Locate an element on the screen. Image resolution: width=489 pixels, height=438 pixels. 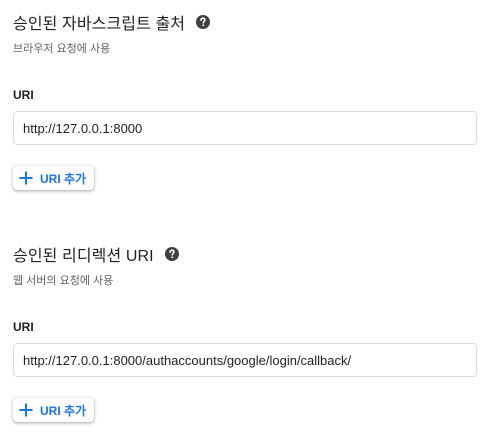
add-redirect-uri-button: URI 추가 is located at coordinates (54, 410).